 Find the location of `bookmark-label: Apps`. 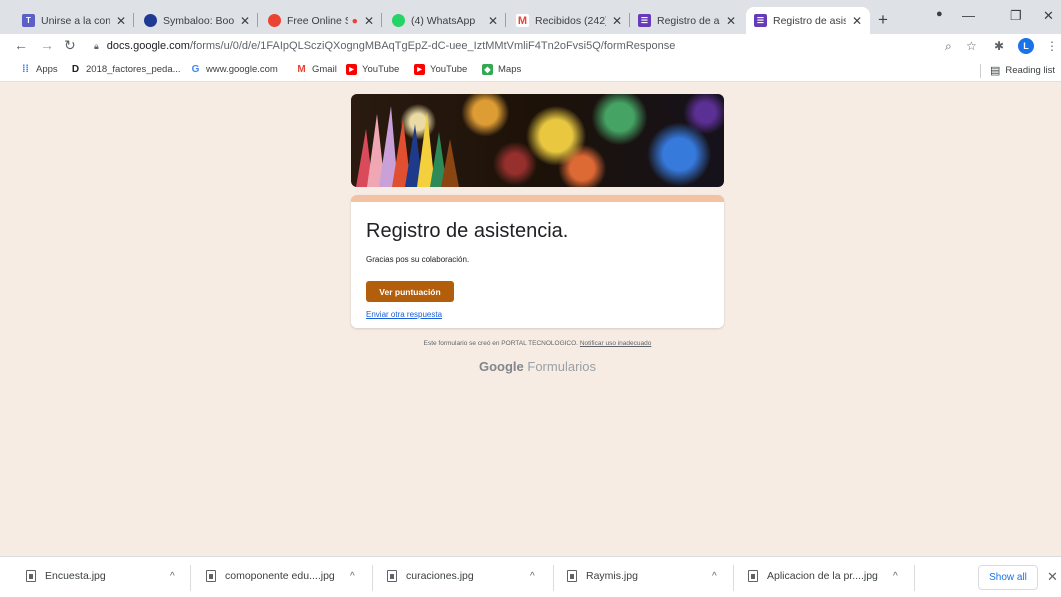

bookmark-label: Apps is located at coordinates (47, 69).